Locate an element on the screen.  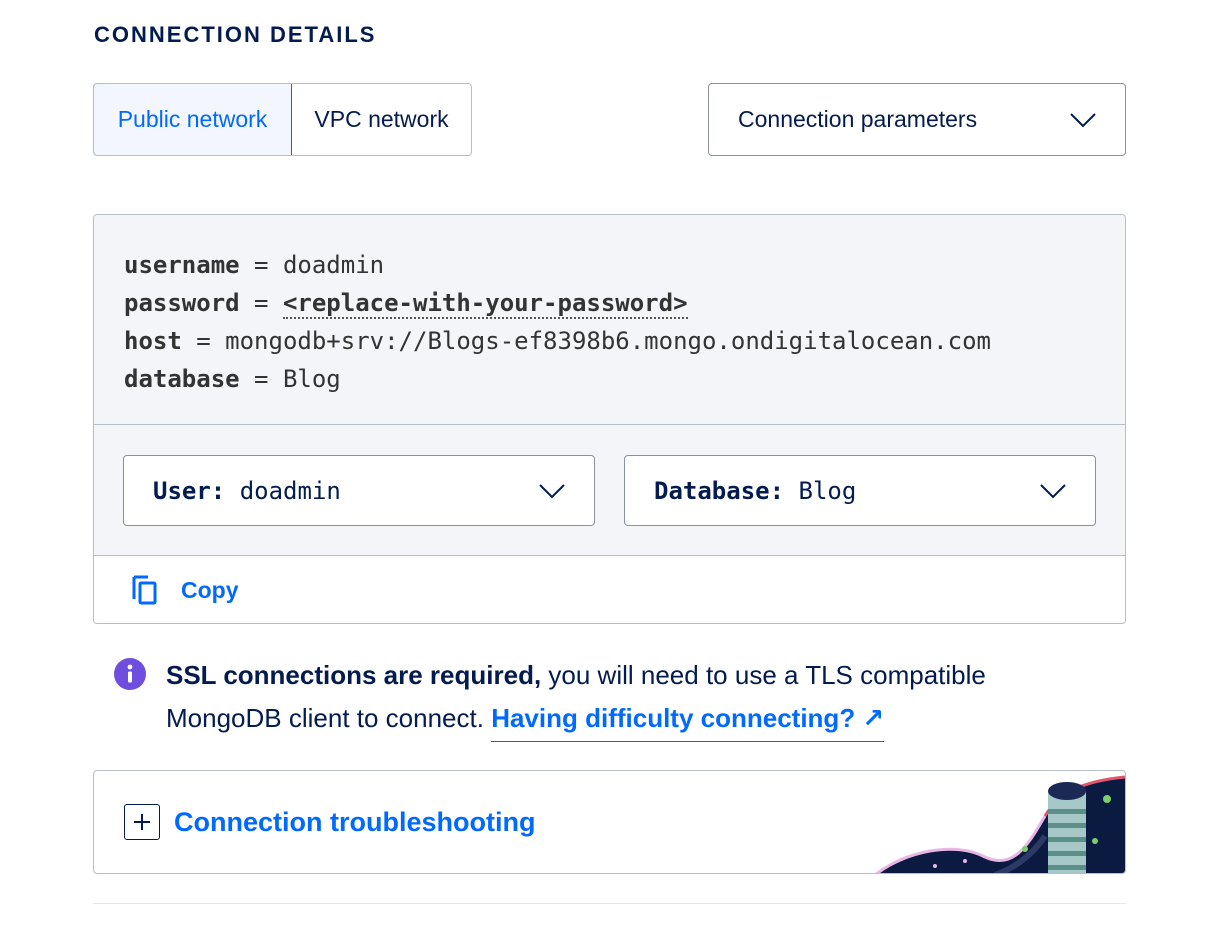
user-select-value: doadmin is located at coordinates (290, 490).